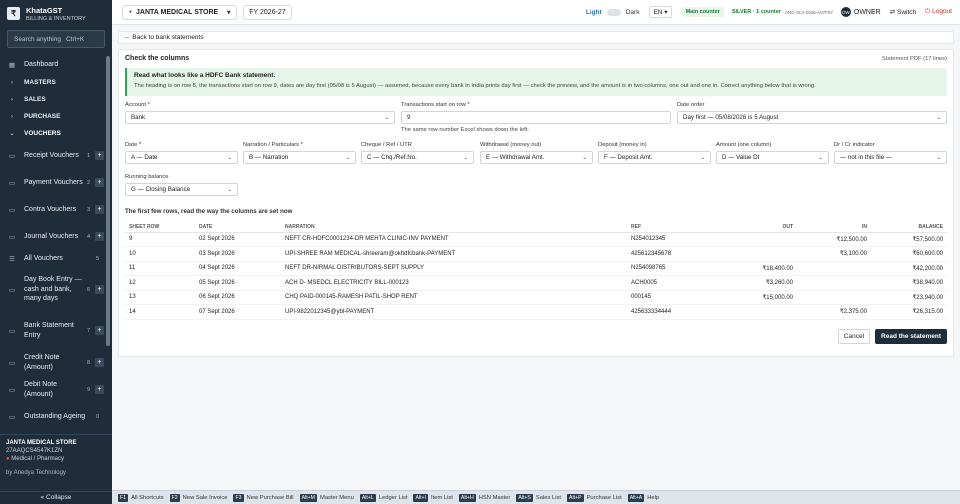 The height and width of the screenshot is (504, 960). What do you see at coordinates (162, 283) in the screenshot?
I see `cell-sheet-row: 12` at bounding box center [162, 283].